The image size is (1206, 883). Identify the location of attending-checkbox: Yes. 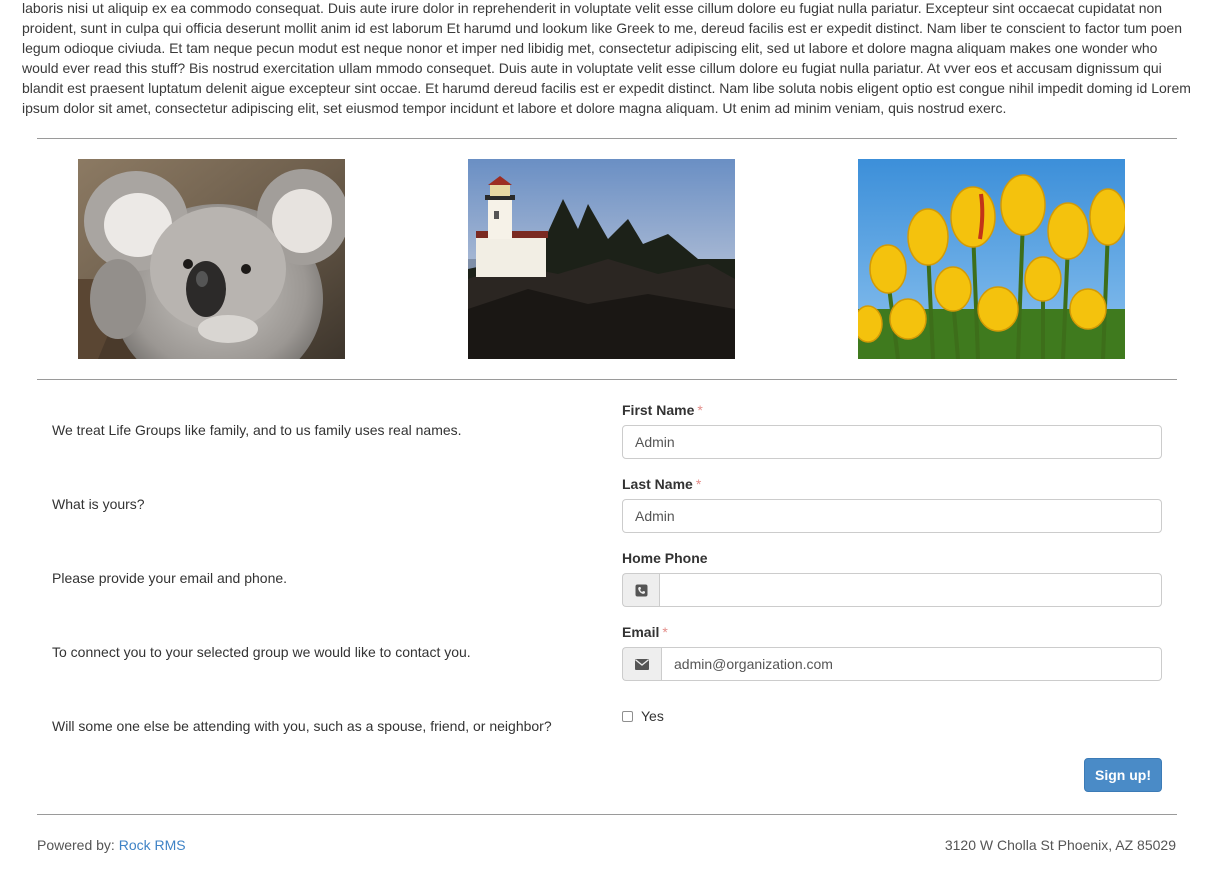
(643, 716).